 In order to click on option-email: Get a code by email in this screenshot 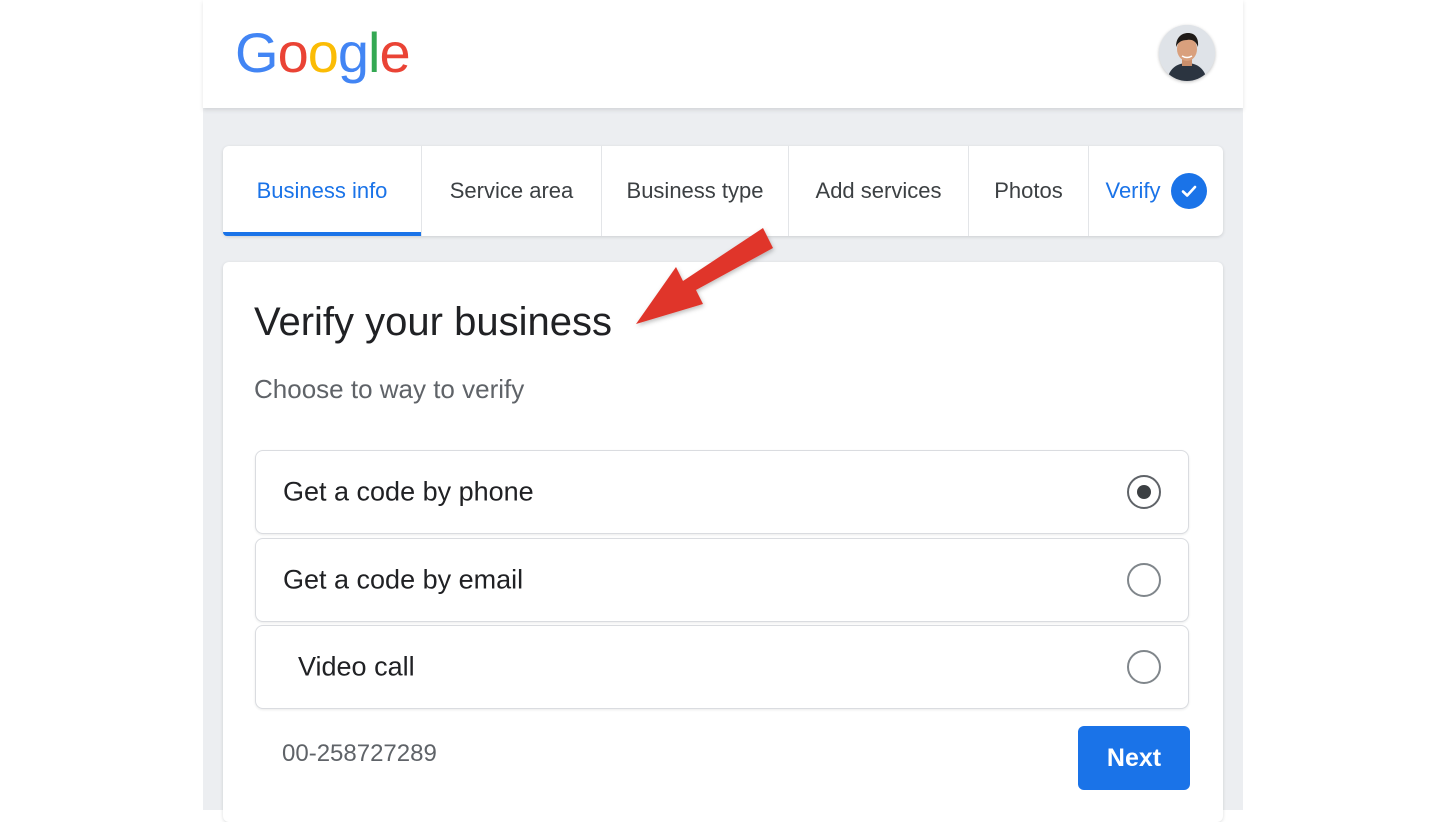, I will do `click(722, 580)`.